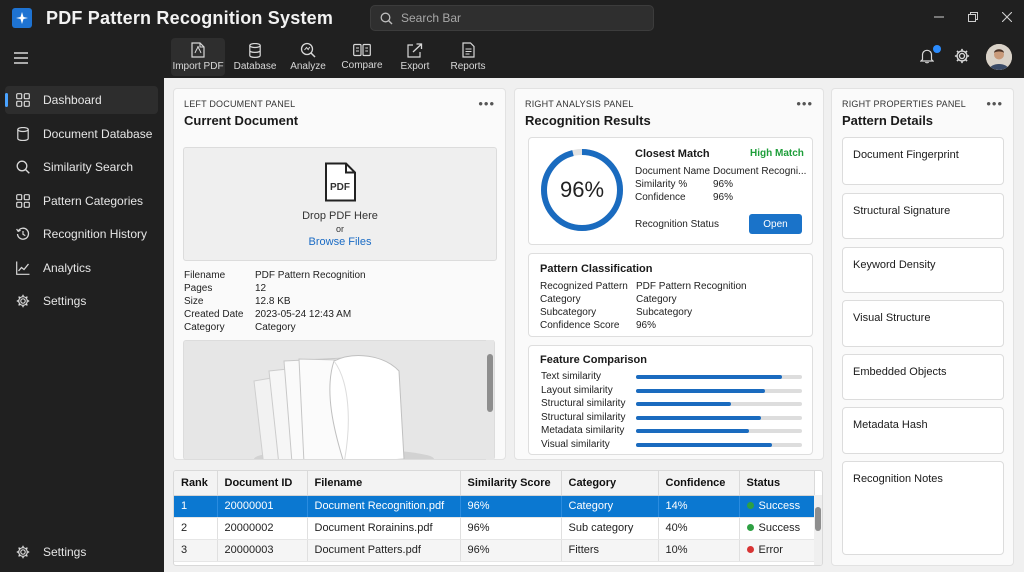 Image resolution: width=1024 pixels, height=572 pixels. I want to click on high-match-badge: High Match, so click(777, 153).